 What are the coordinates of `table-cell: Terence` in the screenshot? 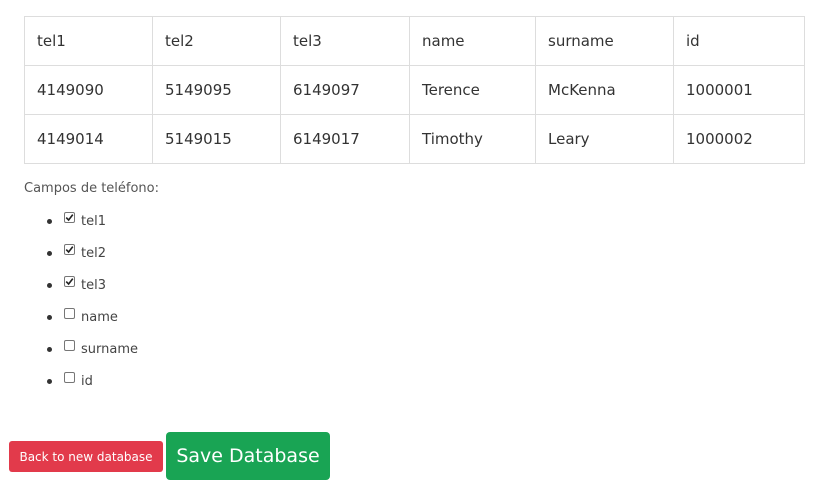 It's located at (472, 90).